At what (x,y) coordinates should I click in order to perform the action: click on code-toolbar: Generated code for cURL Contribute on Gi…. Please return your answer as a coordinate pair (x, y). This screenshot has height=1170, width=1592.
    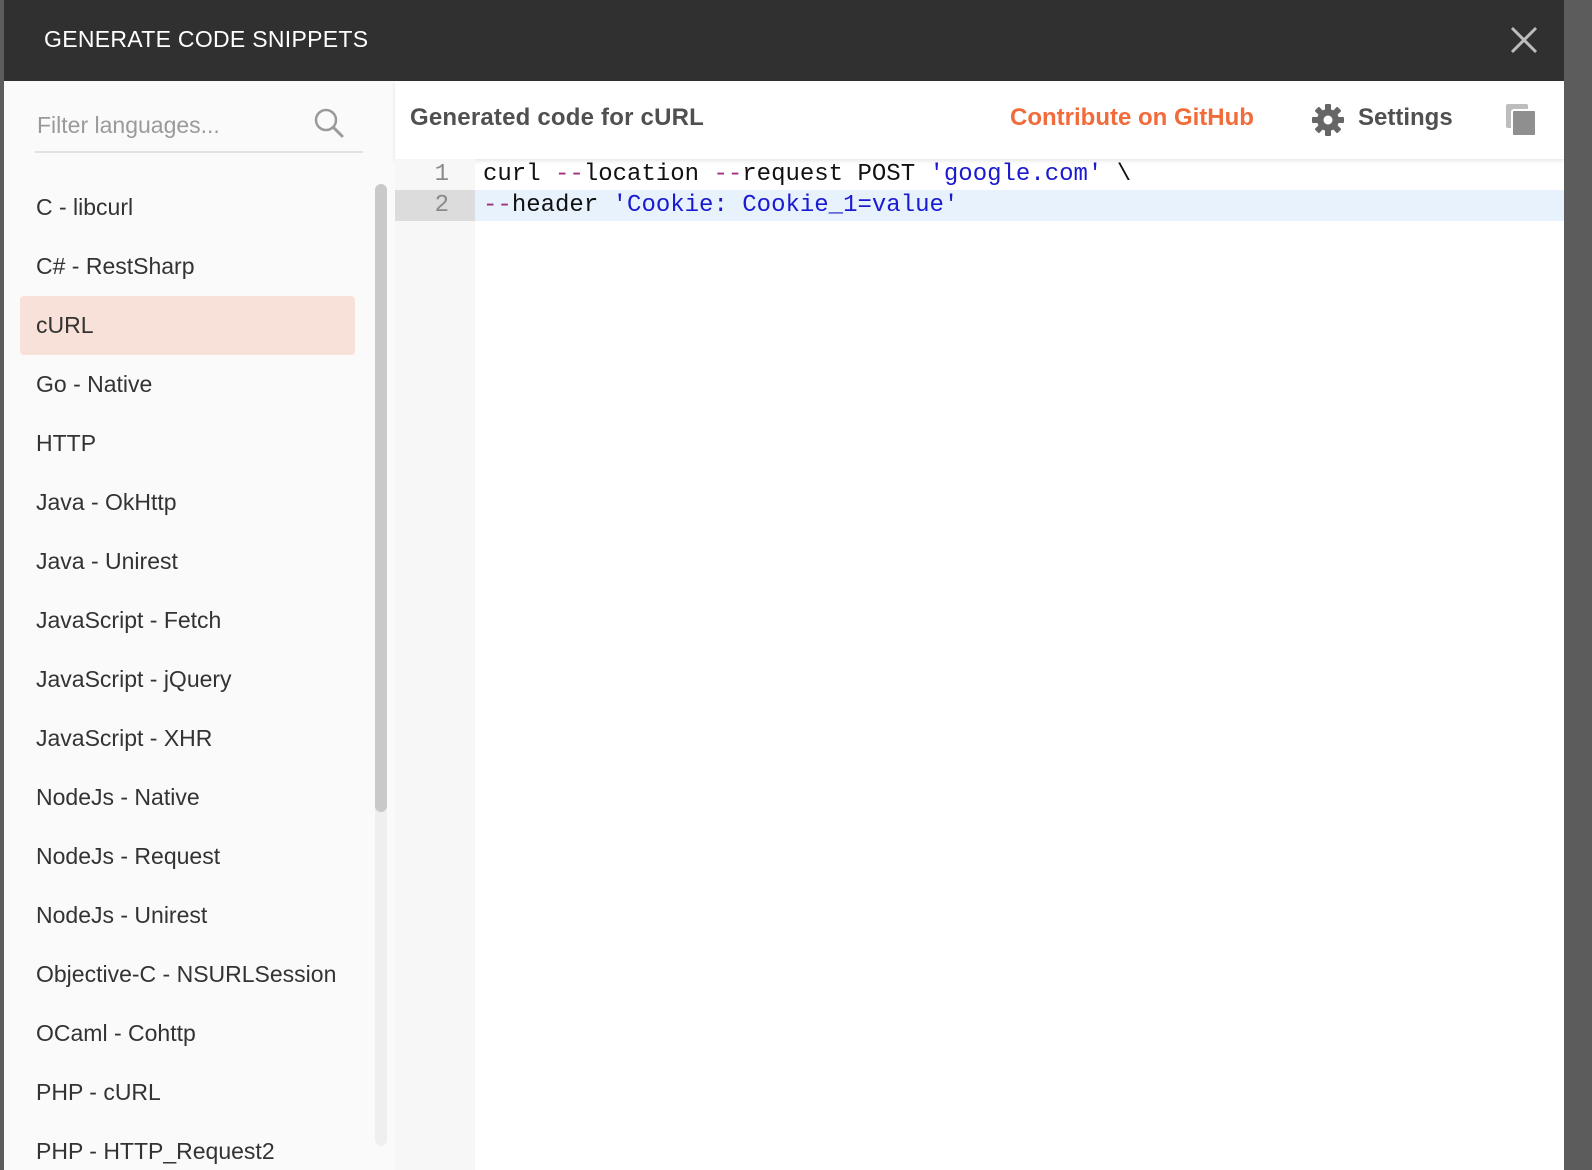
    Looking at the image, I should click on (979, 120).